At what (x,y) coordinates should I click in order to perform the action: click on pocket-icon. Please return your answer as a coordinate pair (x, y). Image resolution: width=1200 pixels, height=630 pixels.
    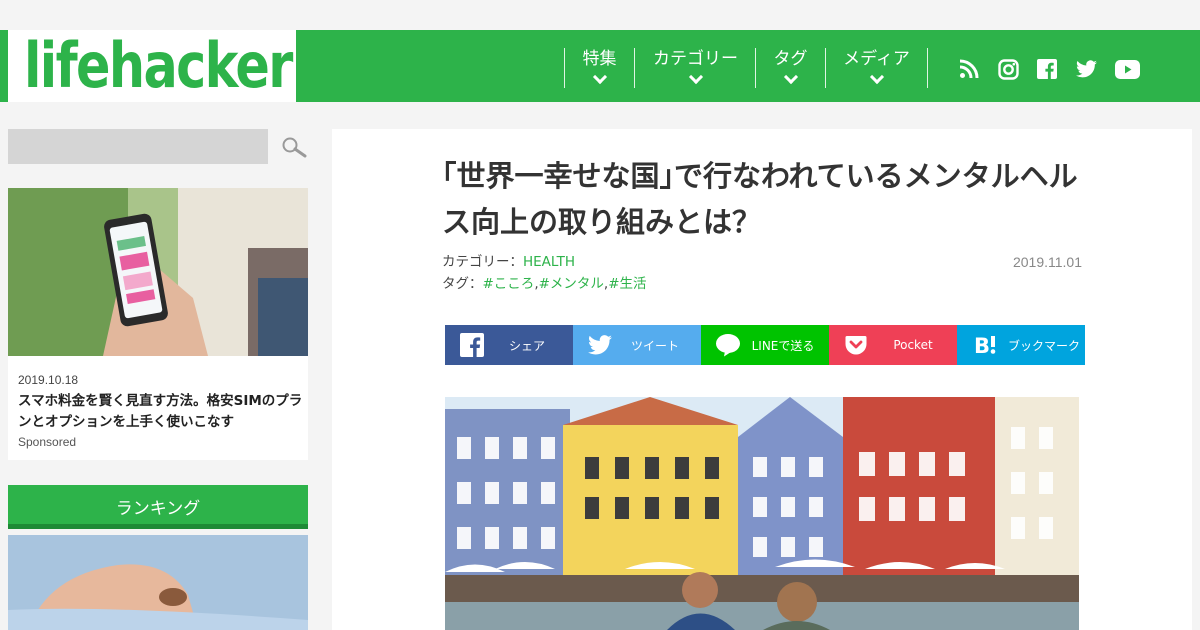
    Looking at the image, I should click on (856, 345).